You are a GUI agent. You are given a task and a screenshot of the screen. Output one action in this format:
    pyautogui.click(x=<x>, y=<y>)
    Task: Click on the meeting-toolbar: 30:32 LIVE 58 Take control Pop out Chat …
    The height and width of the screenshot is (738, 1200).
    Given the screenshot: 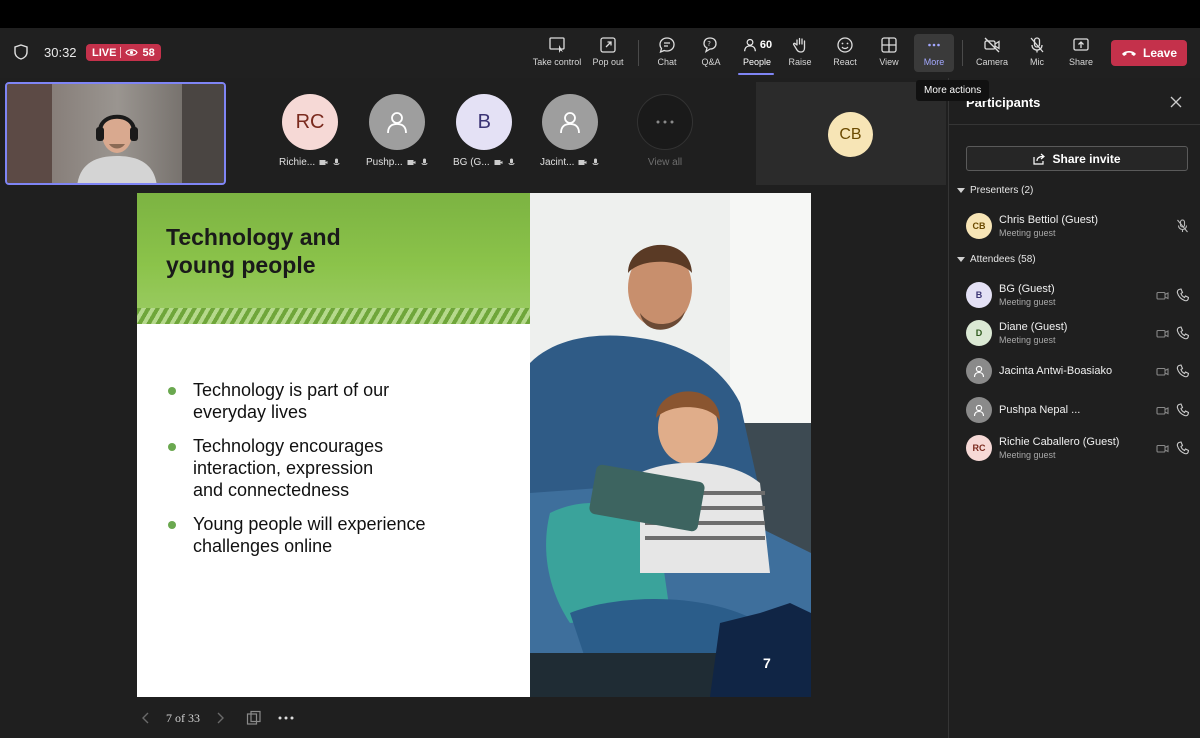 What is the action you would take?
    pyautogui.click(x=600, y=53)
    